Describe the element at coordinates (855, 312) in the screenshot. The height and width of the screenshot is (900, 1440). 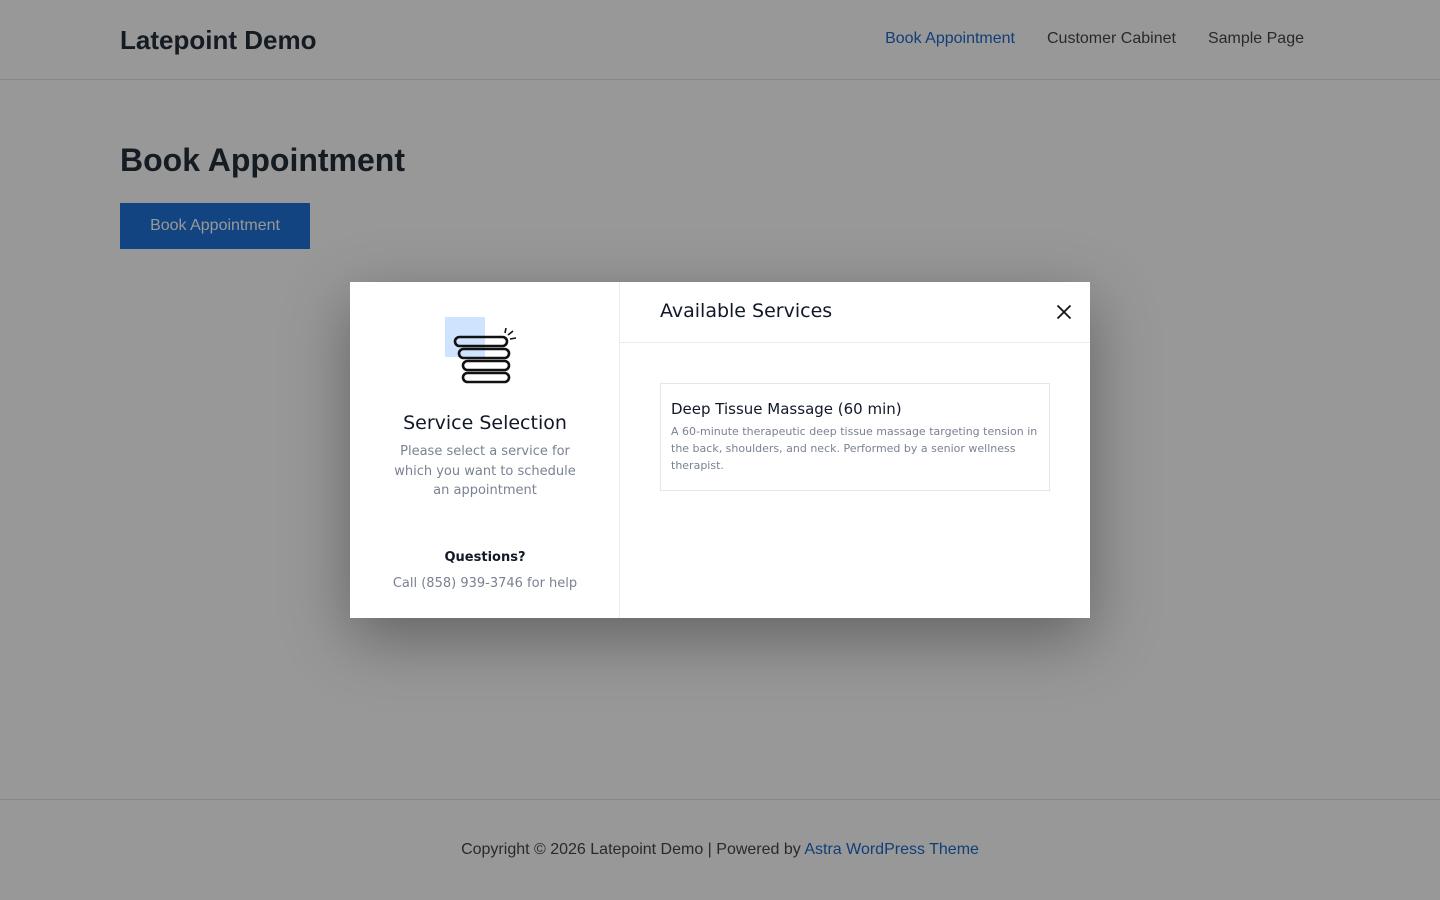
I see `step-content-header: Available Services` at that location.